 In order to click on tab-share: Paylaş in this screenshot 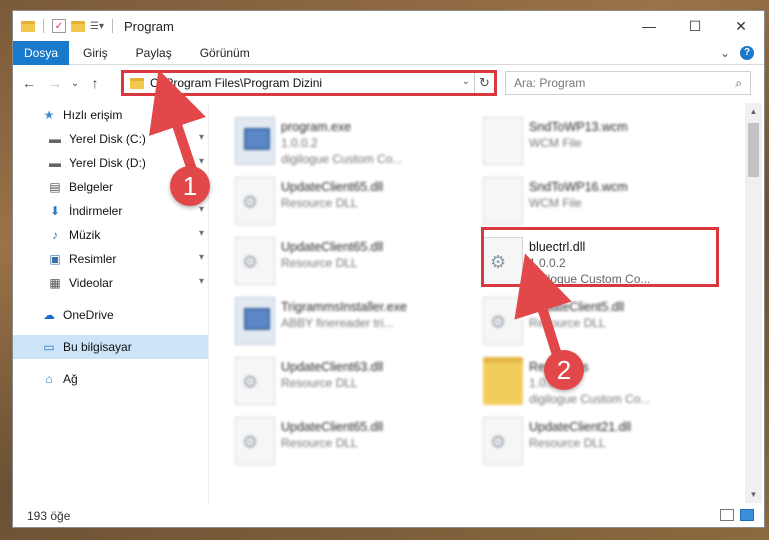, I will do `click(154, 53)`.